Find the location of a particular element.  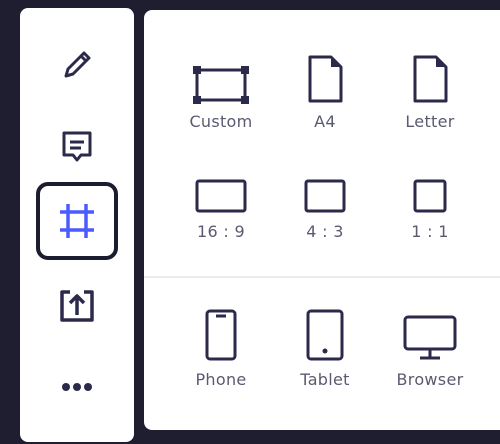

frame-option-a4: A4 is located at coordinates (325, 90).